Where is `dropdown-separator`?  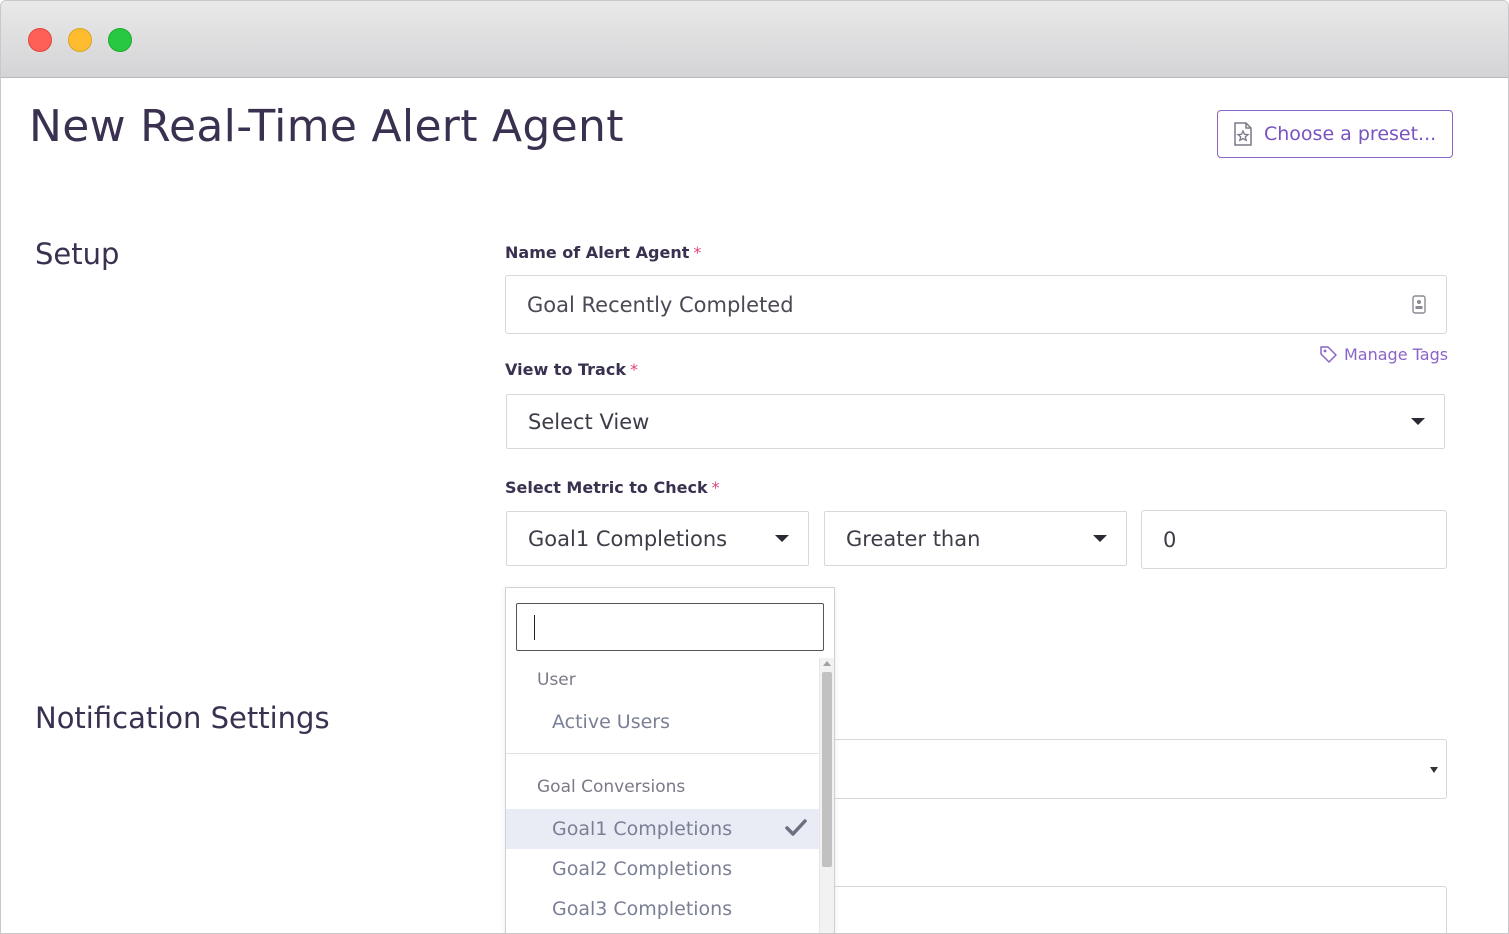 dropdown-separator is located at coordinates (662, 753).